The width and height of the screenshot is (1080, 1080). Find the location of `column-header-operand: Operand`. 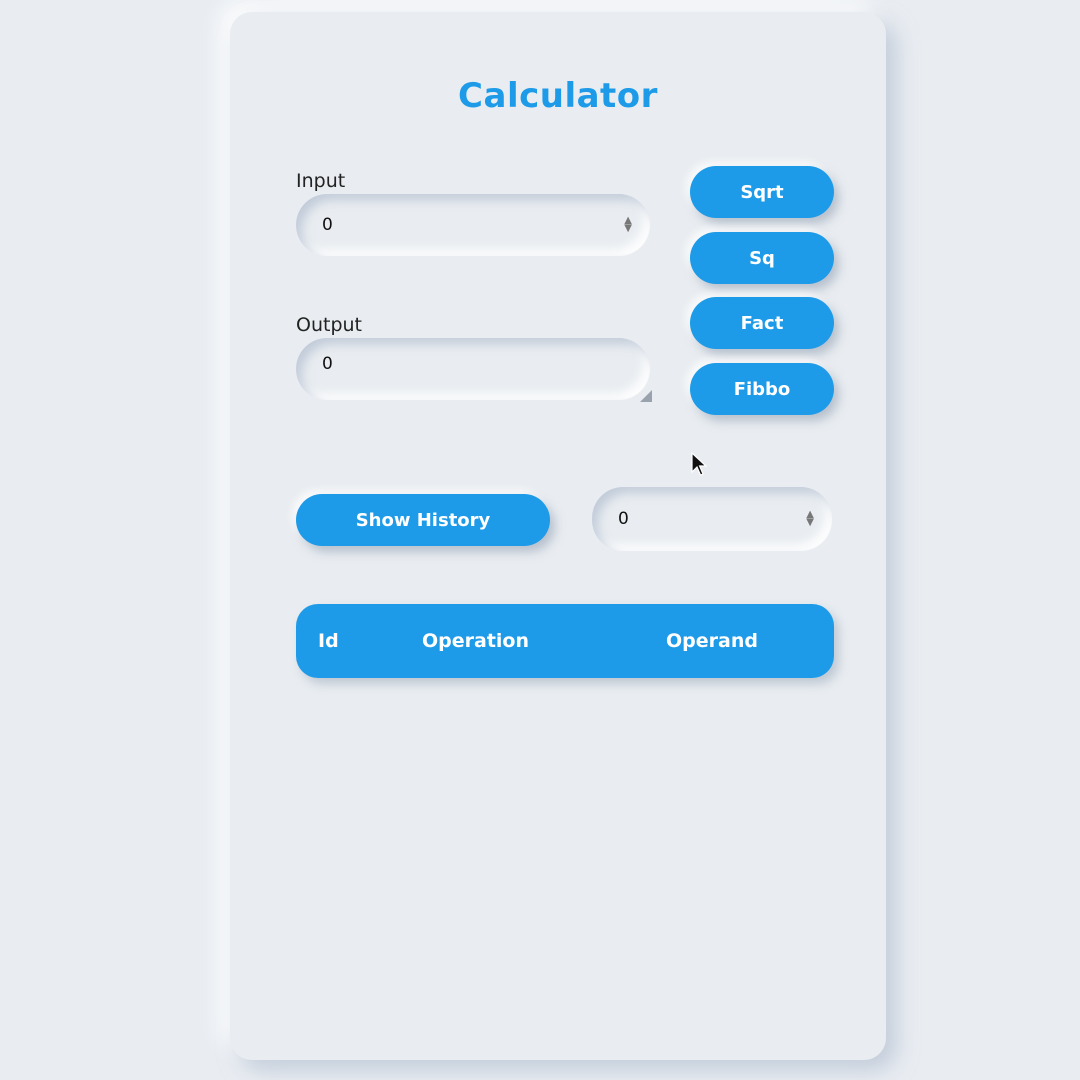

column-header-operand: Operand is located at coordinates (712, 641).